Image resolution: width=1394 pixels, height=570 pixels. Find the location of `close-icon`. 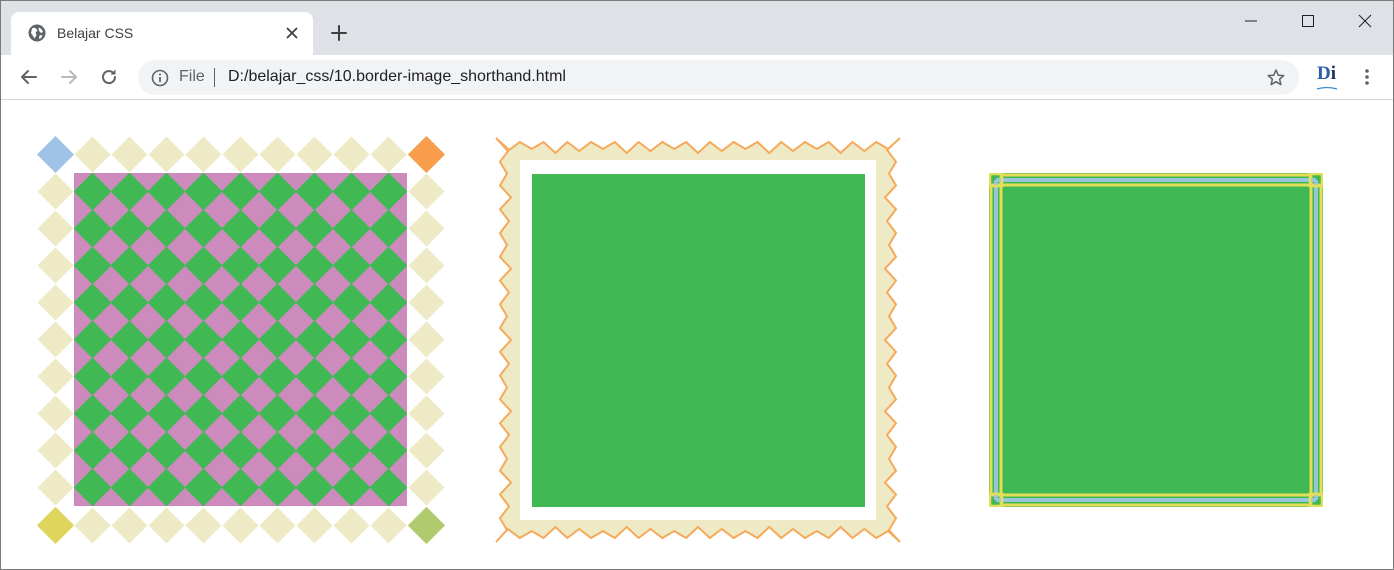

close-icon is located at coordinates (292, 33).